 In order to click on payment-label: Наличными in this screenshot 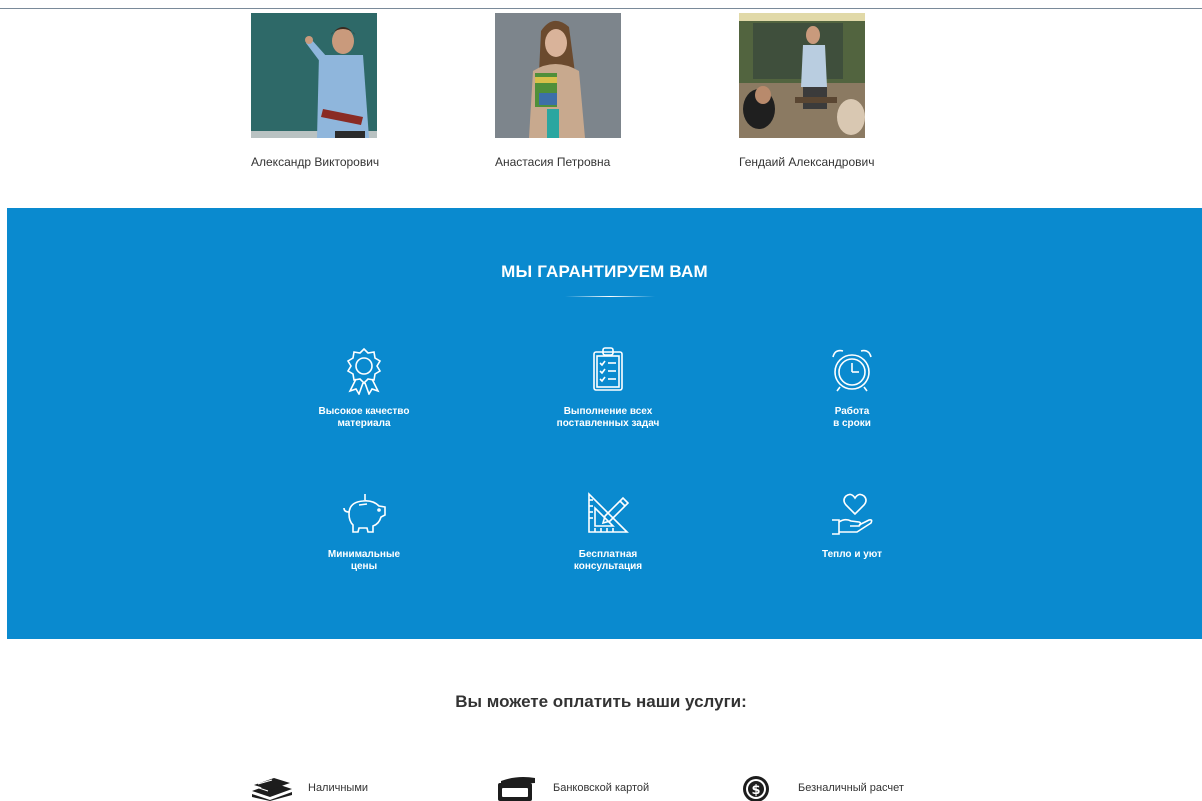, I will do `click(338, 788)`.